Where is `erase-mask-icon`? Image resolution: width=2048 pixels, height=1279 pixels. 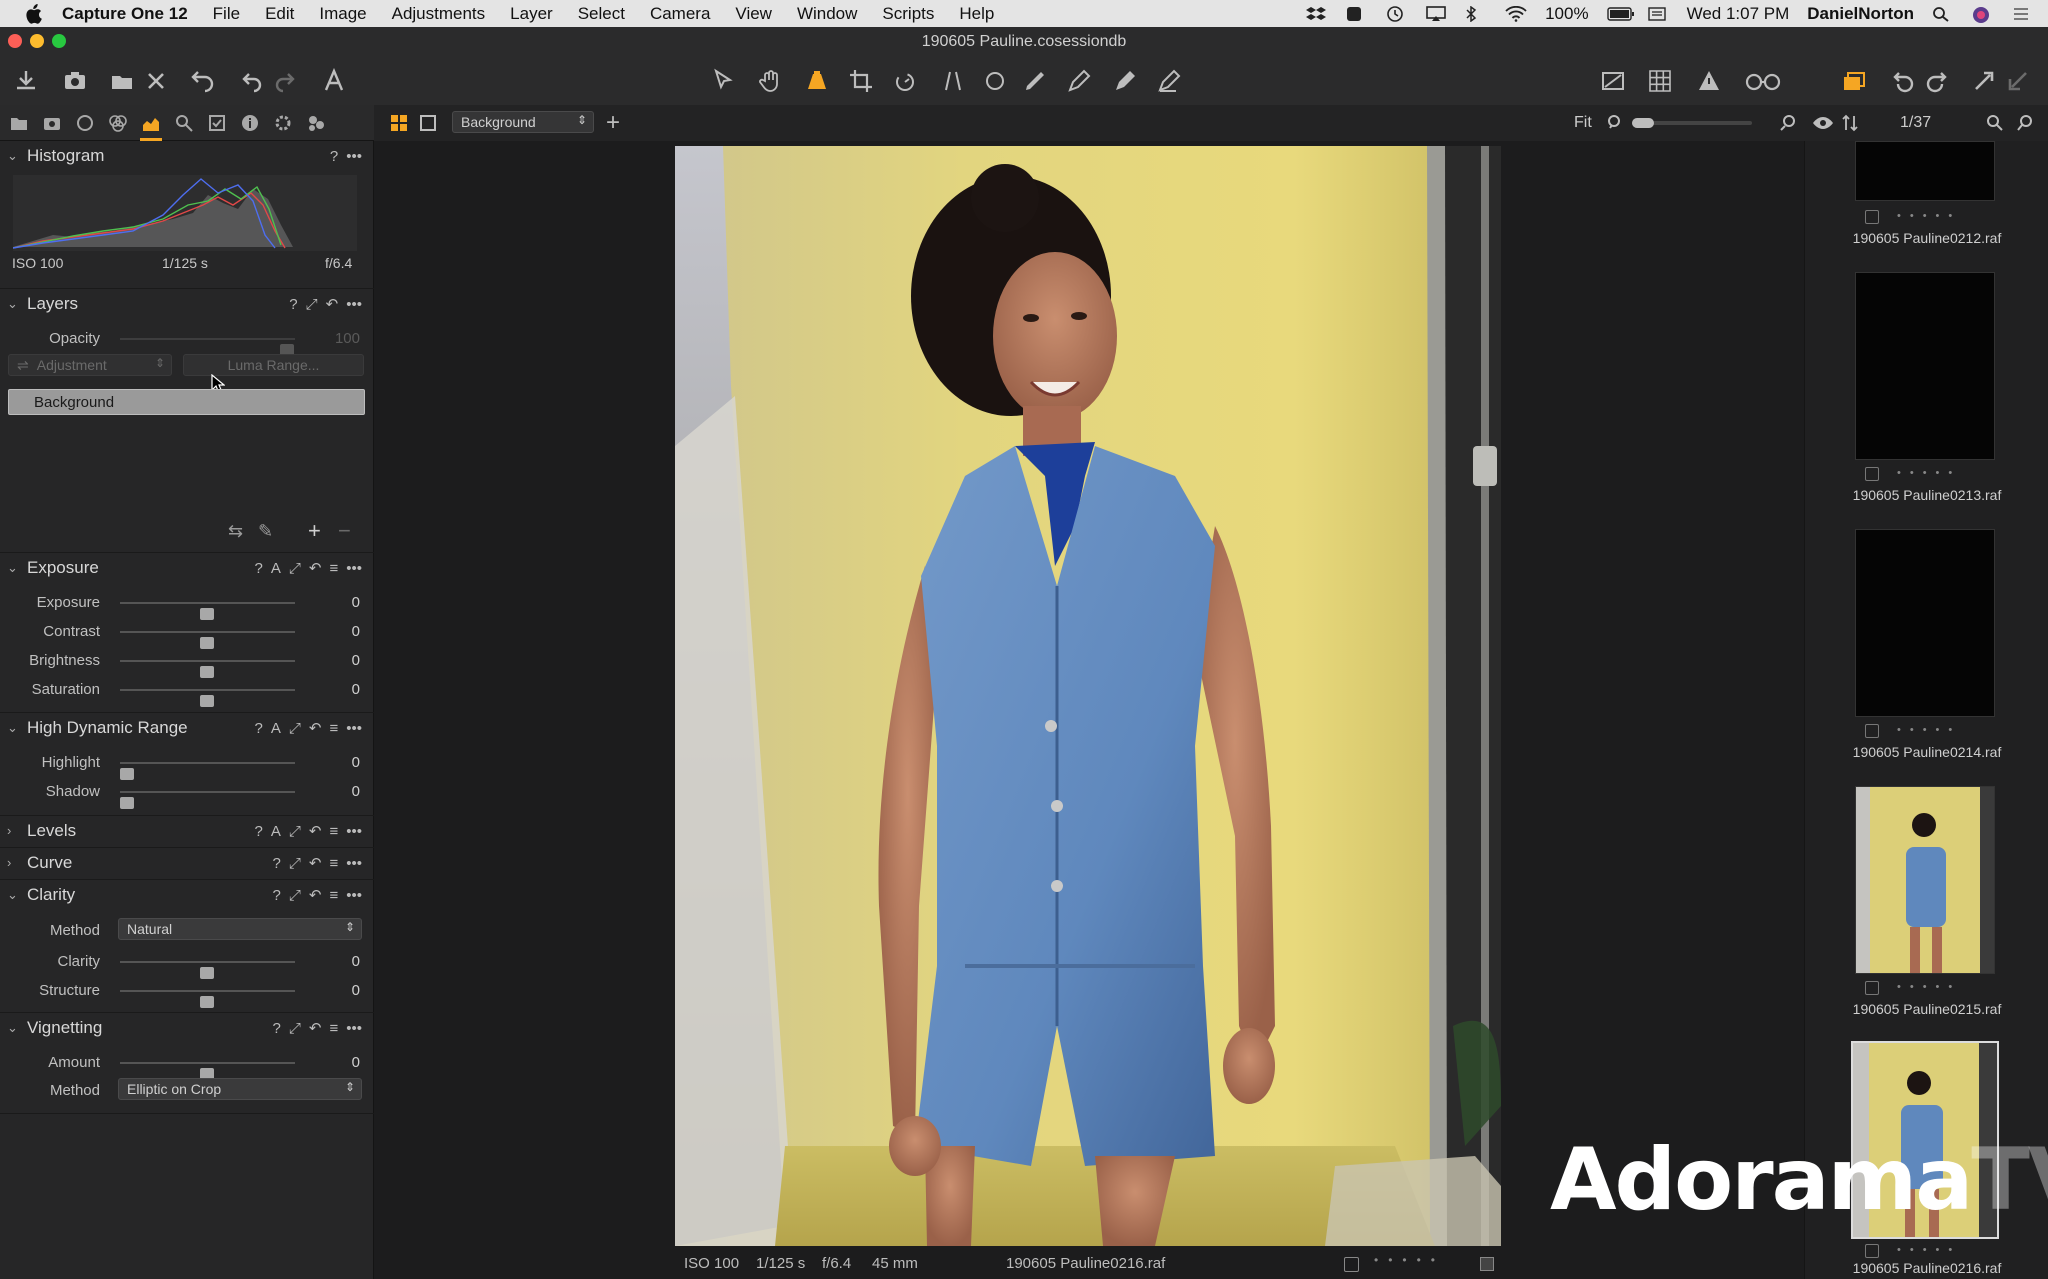
erase-mask-icon is located at coordinates (1169, 81).